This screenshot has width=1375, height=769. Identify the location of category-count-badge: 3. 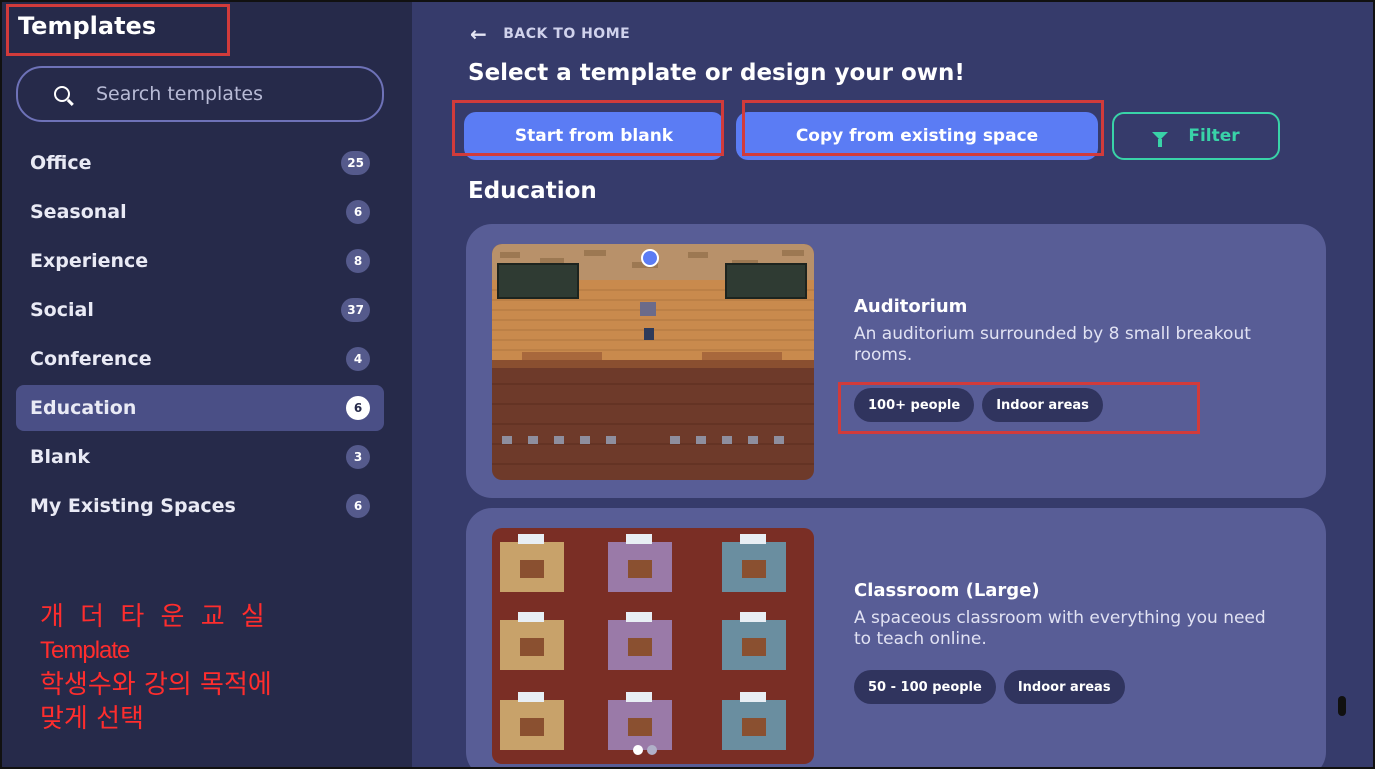
(358, 457).